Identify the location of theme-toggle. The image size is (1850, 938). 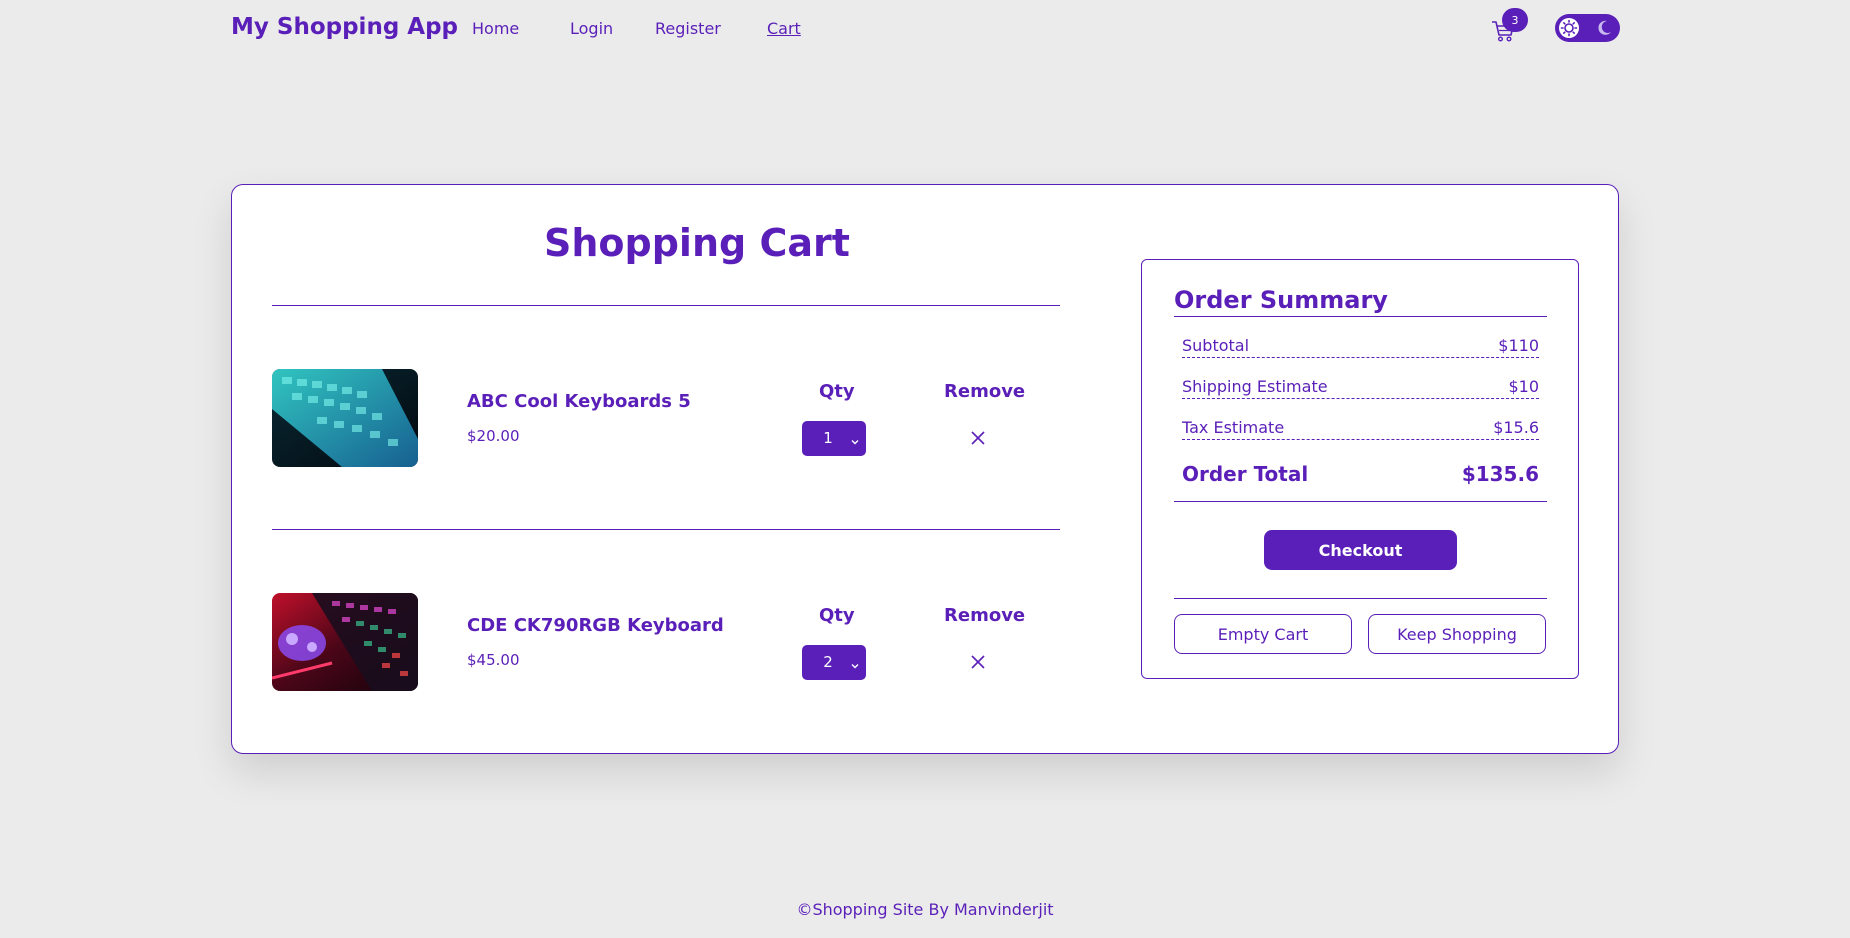
(1587, 28).